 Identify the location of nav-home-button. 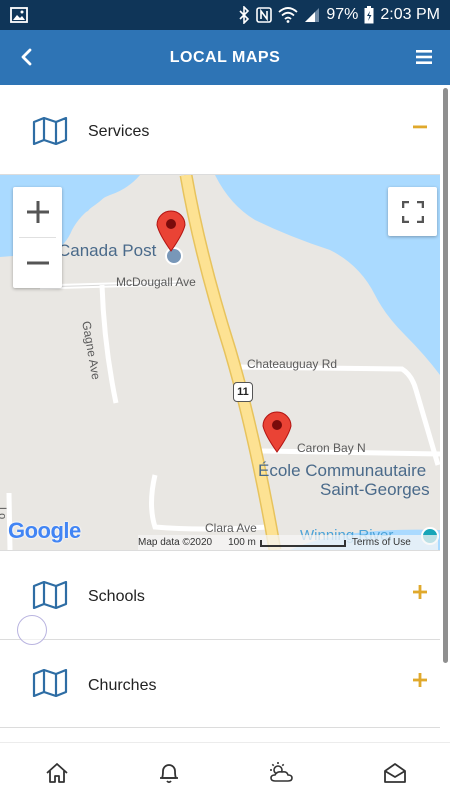
(57, 773).